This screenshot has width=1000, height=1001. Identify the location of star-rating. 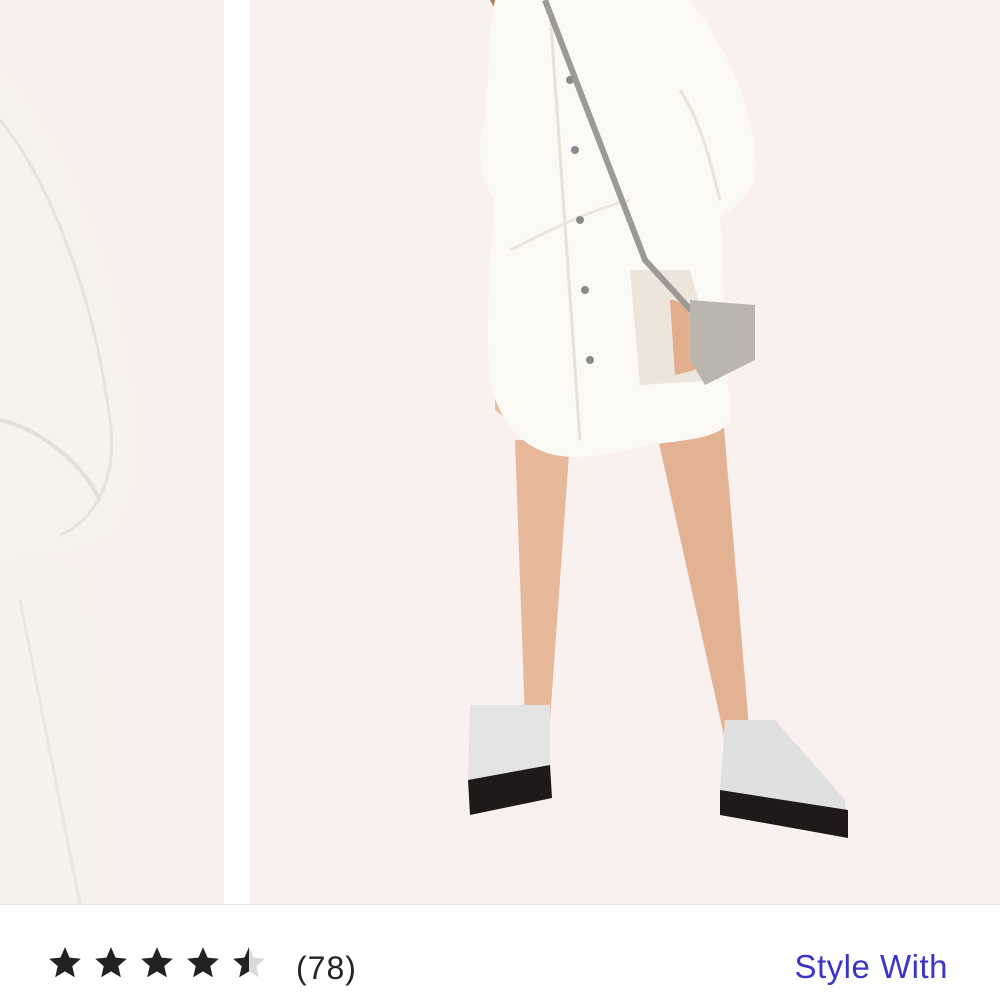
(161, 963).